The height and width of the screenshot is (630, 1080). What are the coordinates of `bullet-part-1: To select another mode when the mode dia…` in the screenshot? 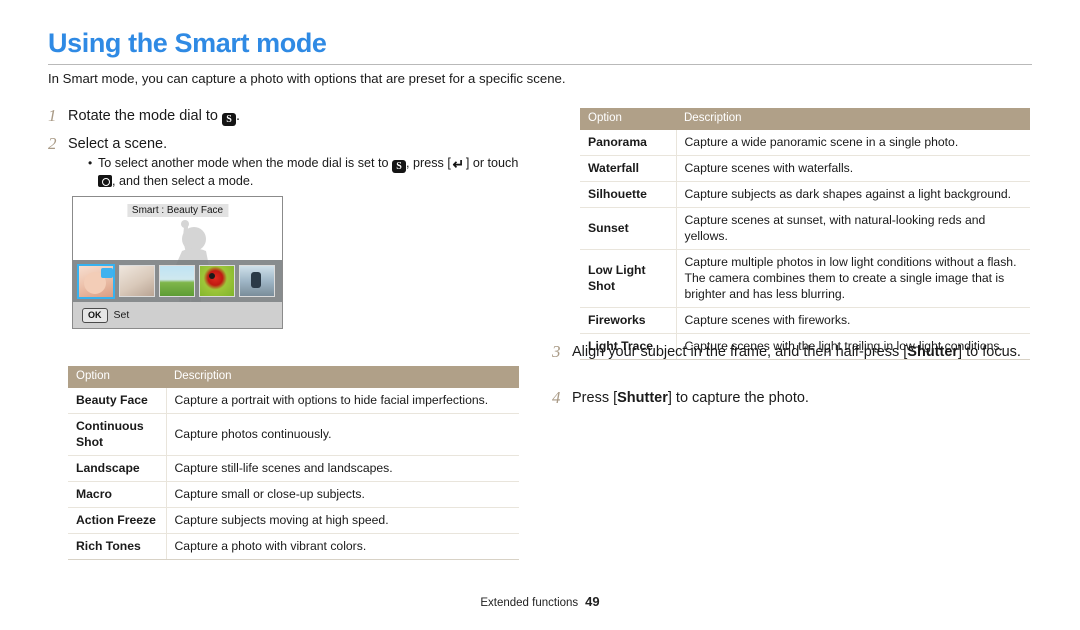 It's located at (245, 163).